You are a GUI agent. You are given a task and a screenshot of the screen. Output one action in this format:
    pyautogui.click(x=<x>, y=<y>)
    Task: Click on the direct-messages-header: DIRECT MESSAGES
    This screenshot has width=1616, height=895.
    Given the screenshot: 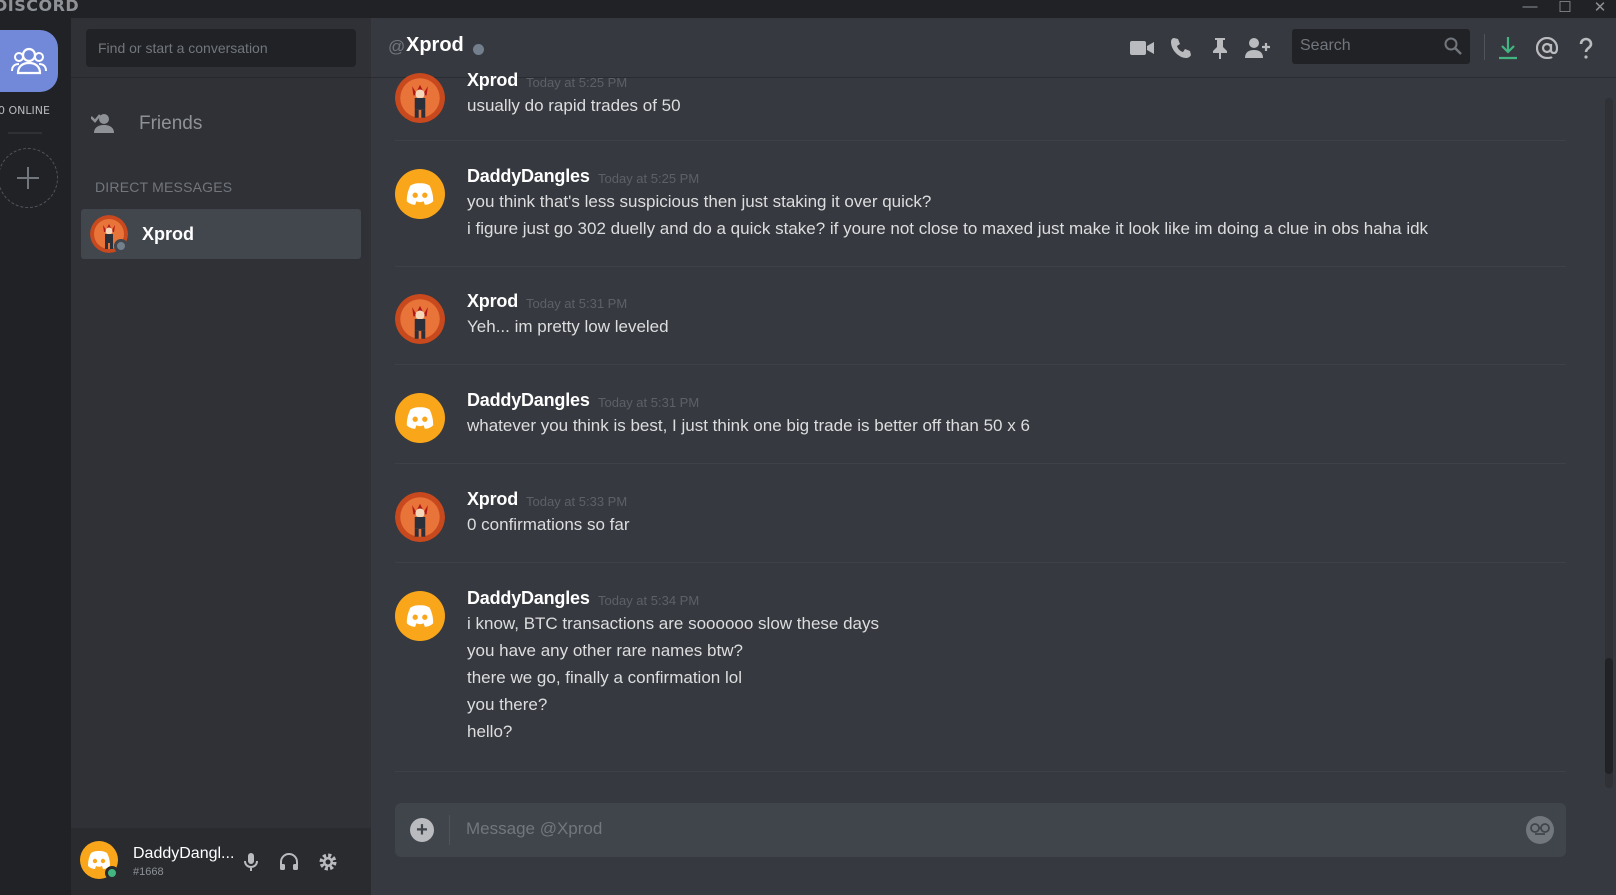 What is the action you would take?
    pyautogui.click(x=164, y=187)
    